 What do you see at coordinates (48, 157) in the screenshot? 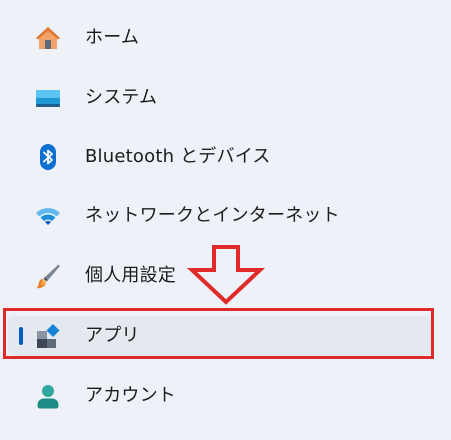
I see `bluetooth-icon` at bounding box center [48, 157].